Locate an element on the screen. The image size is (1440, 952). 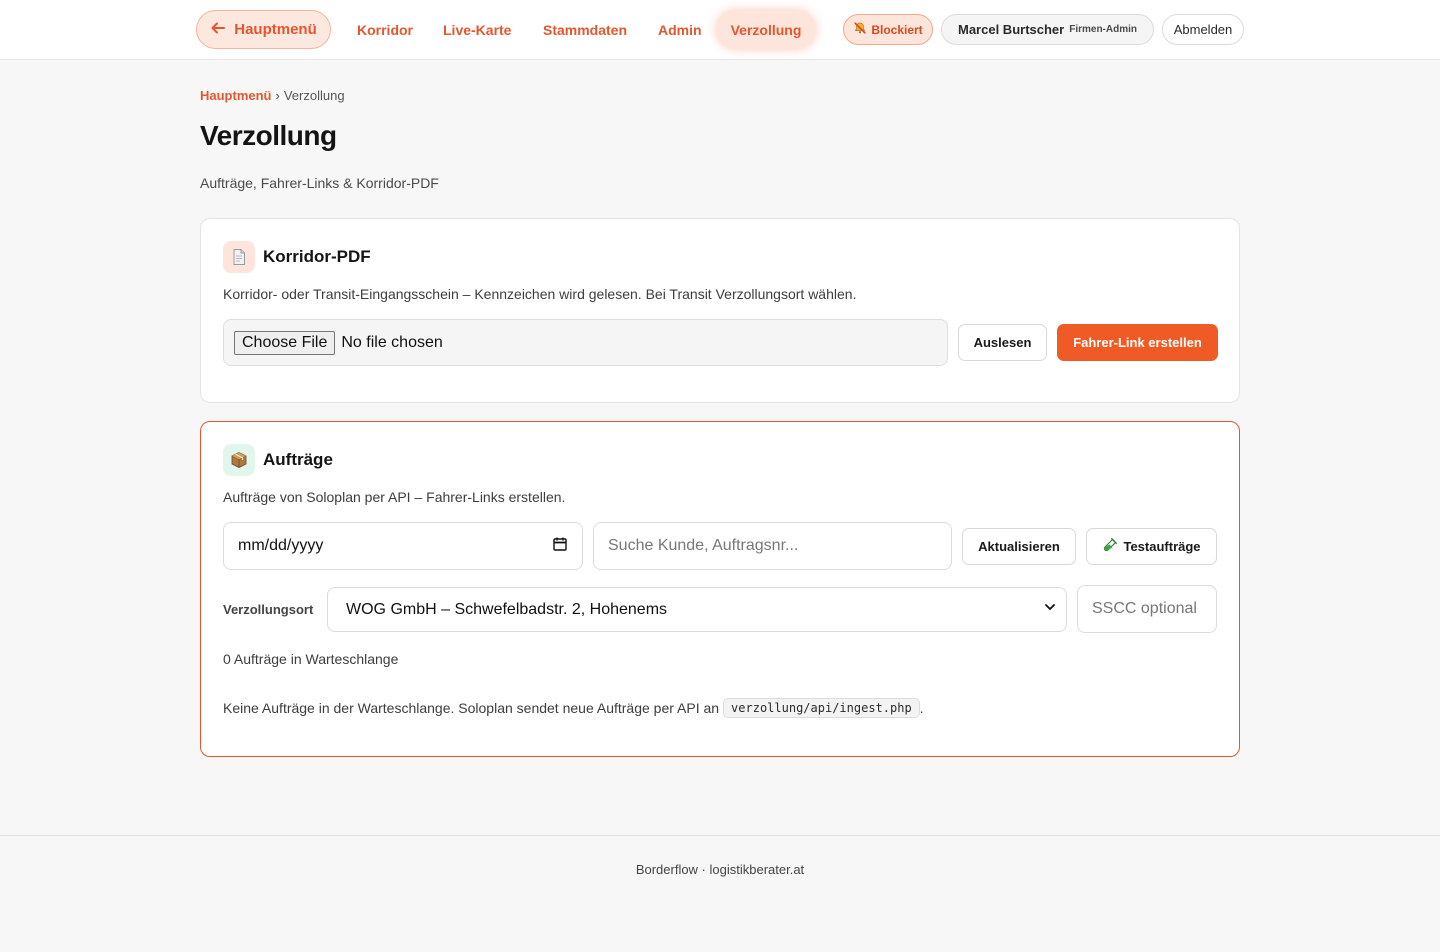
logout-button: Abmelden is located at coordinates (1203, 29).